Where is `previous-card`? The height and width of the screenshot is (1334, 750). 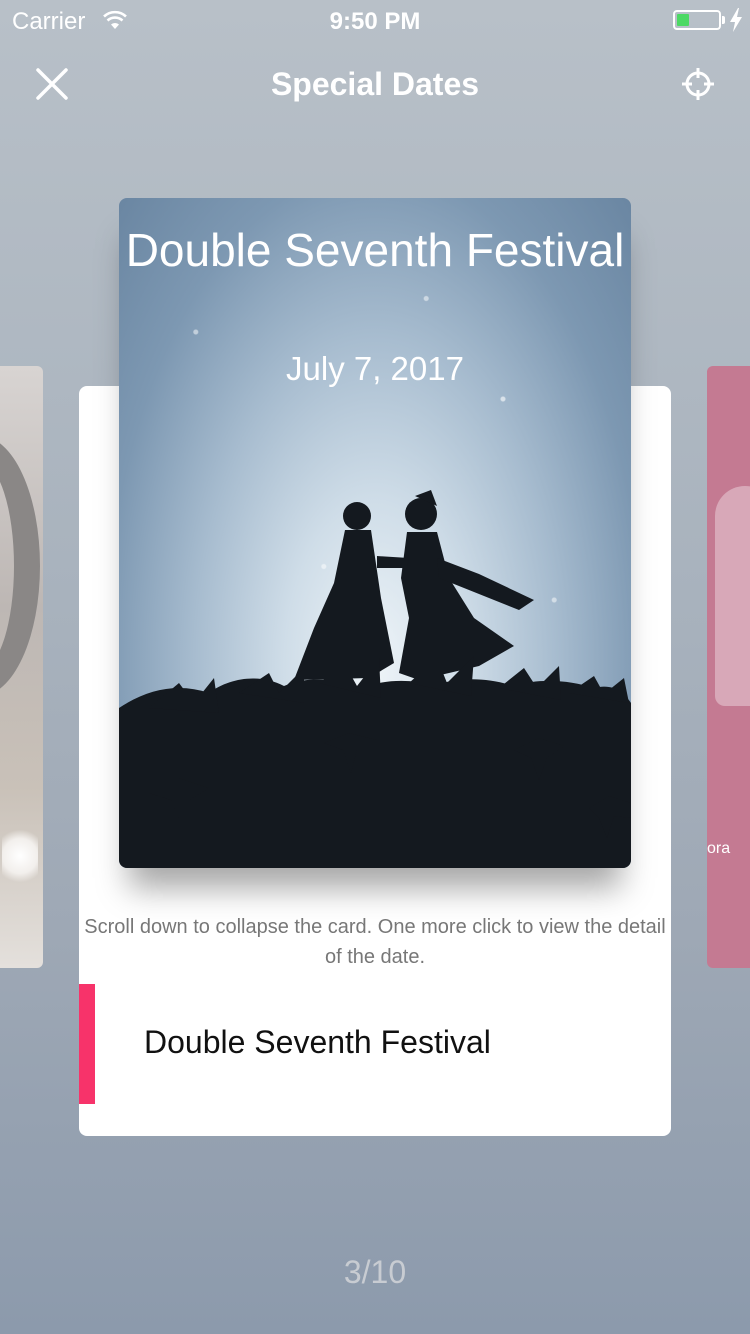 previous-card is located at coordinates (21, 667).